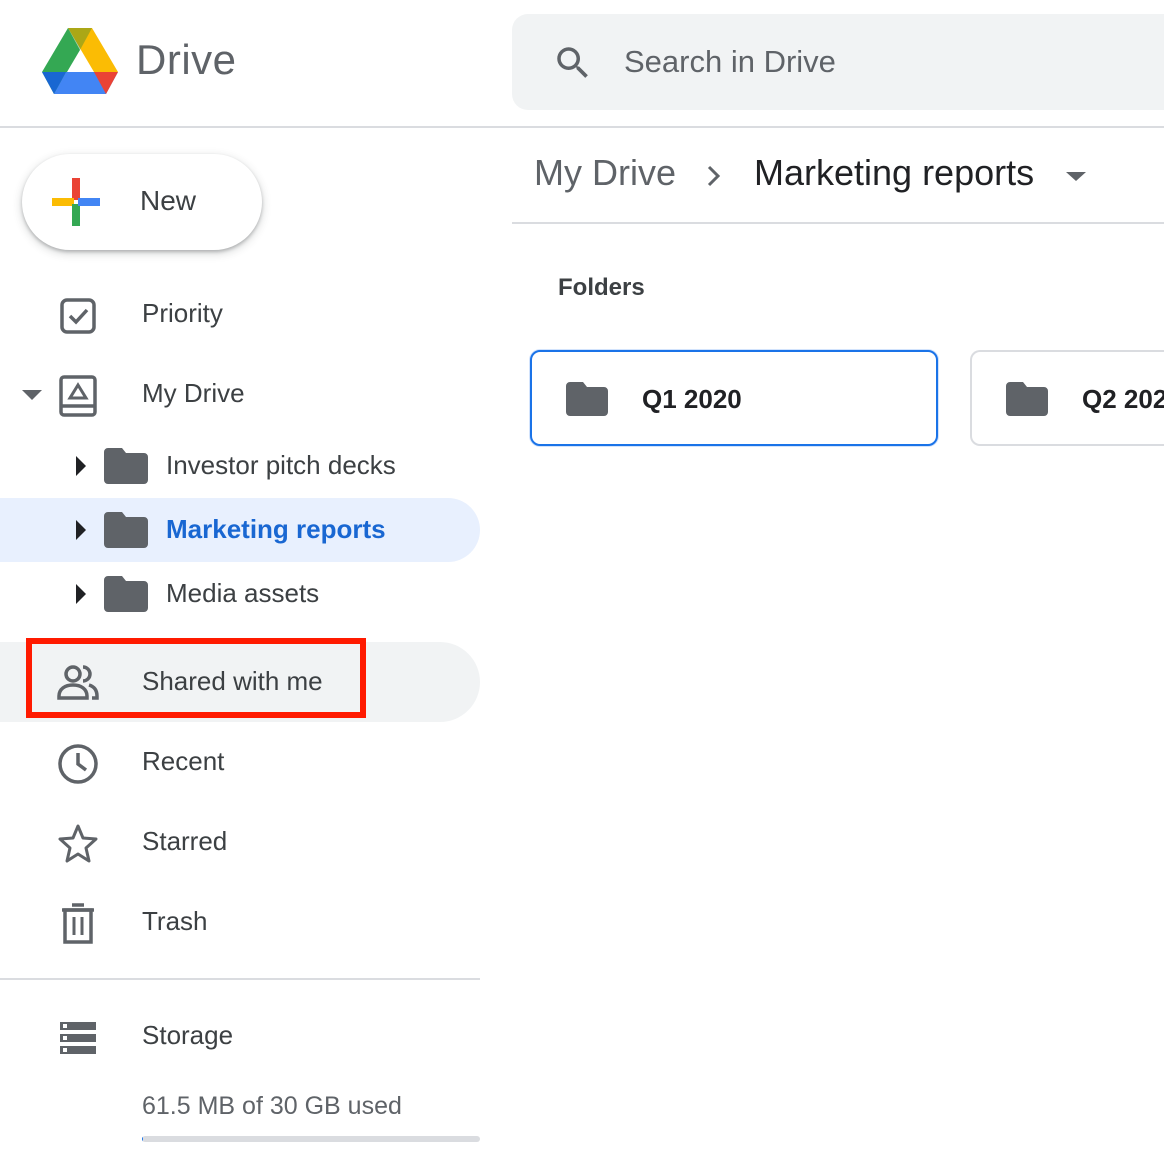 This screenshot has height=1149, width=1164. Describe the element at coordinates (80, 61) in the screenshot. I see `drive-logo-icon` at that location.